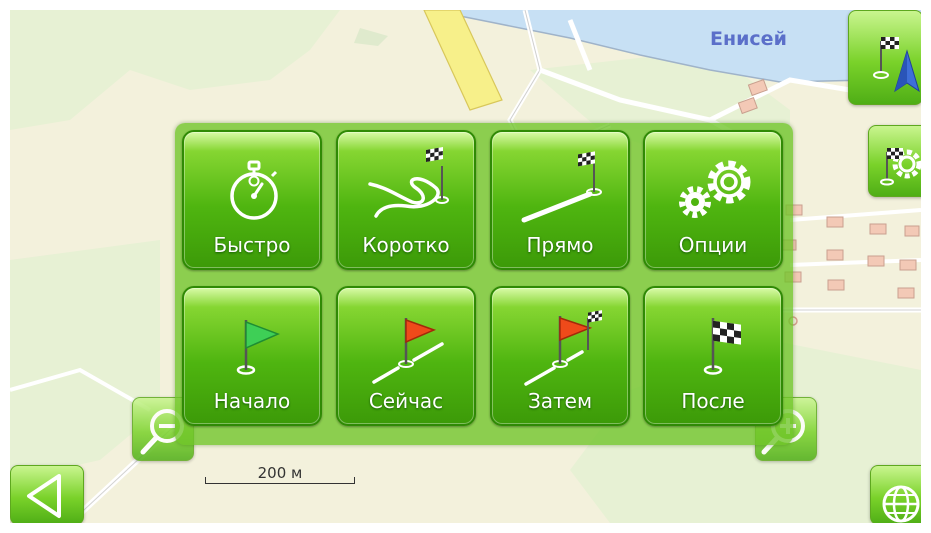 The height and width of the screenshot is (533, 931). I want to click on menu-item-short: Коротко, so click(406, 200).